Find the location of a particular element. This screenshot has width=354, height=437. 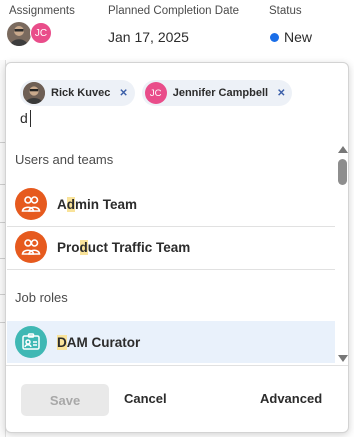

assignments-label: Assignments is located at coordinates (42, 11).